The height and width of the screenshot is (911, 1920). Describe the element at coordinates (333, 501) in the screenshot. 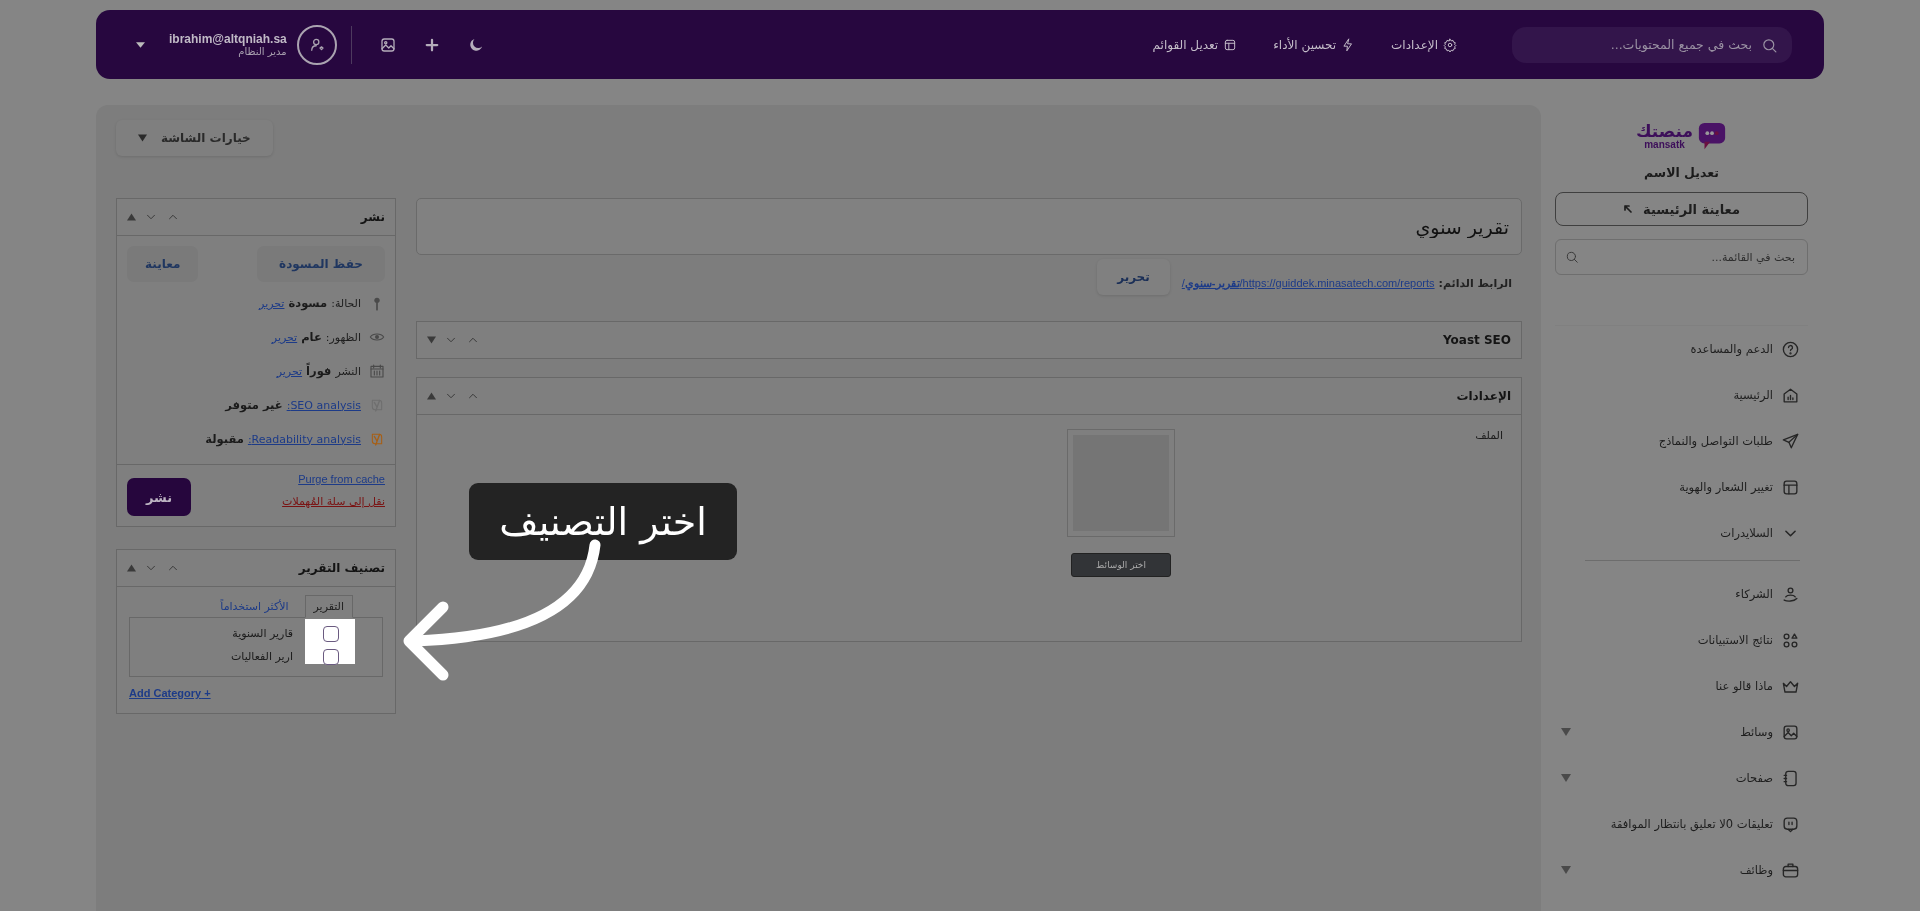

I see `trash-link: نقل إلى سلة المُهملات` at that location.